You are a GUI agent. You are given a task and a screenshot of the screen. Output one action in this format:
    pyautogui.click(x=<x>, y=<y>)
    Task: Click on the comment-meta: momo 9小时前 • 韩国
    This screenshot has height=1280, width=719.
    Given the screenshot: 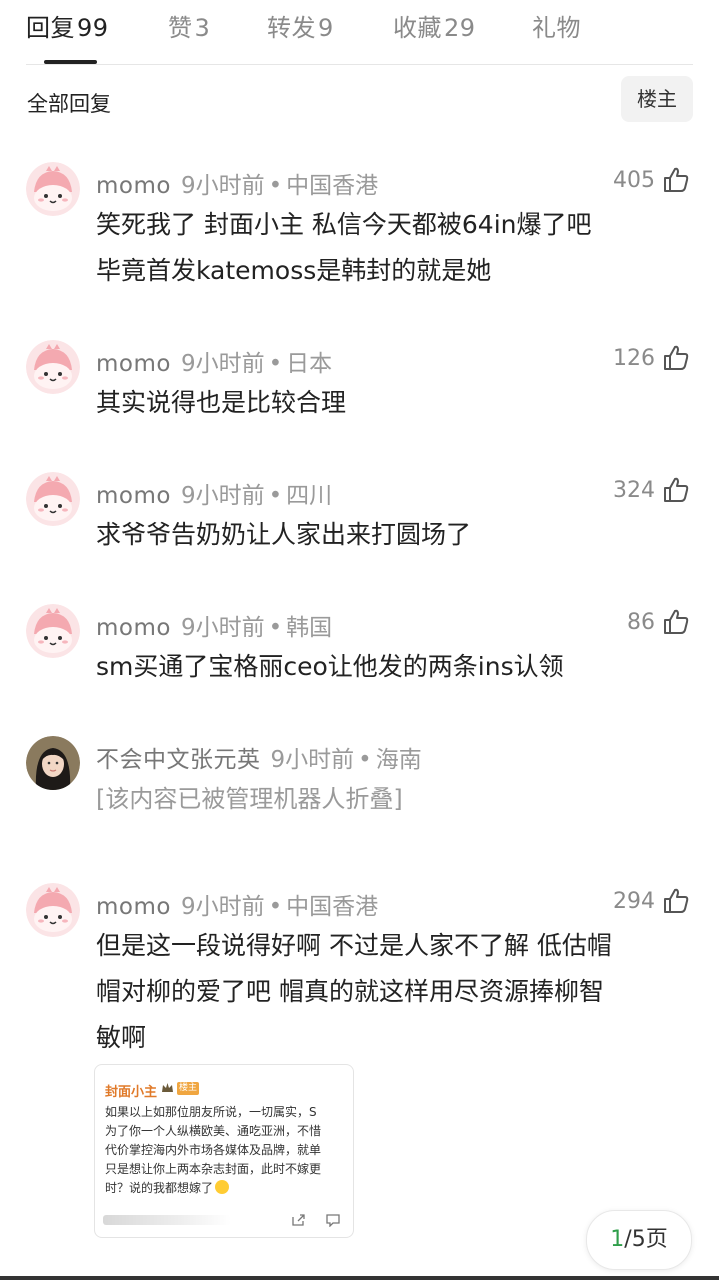 What is the action you would take?
    pyautogui.click(x=214, y=628)
    